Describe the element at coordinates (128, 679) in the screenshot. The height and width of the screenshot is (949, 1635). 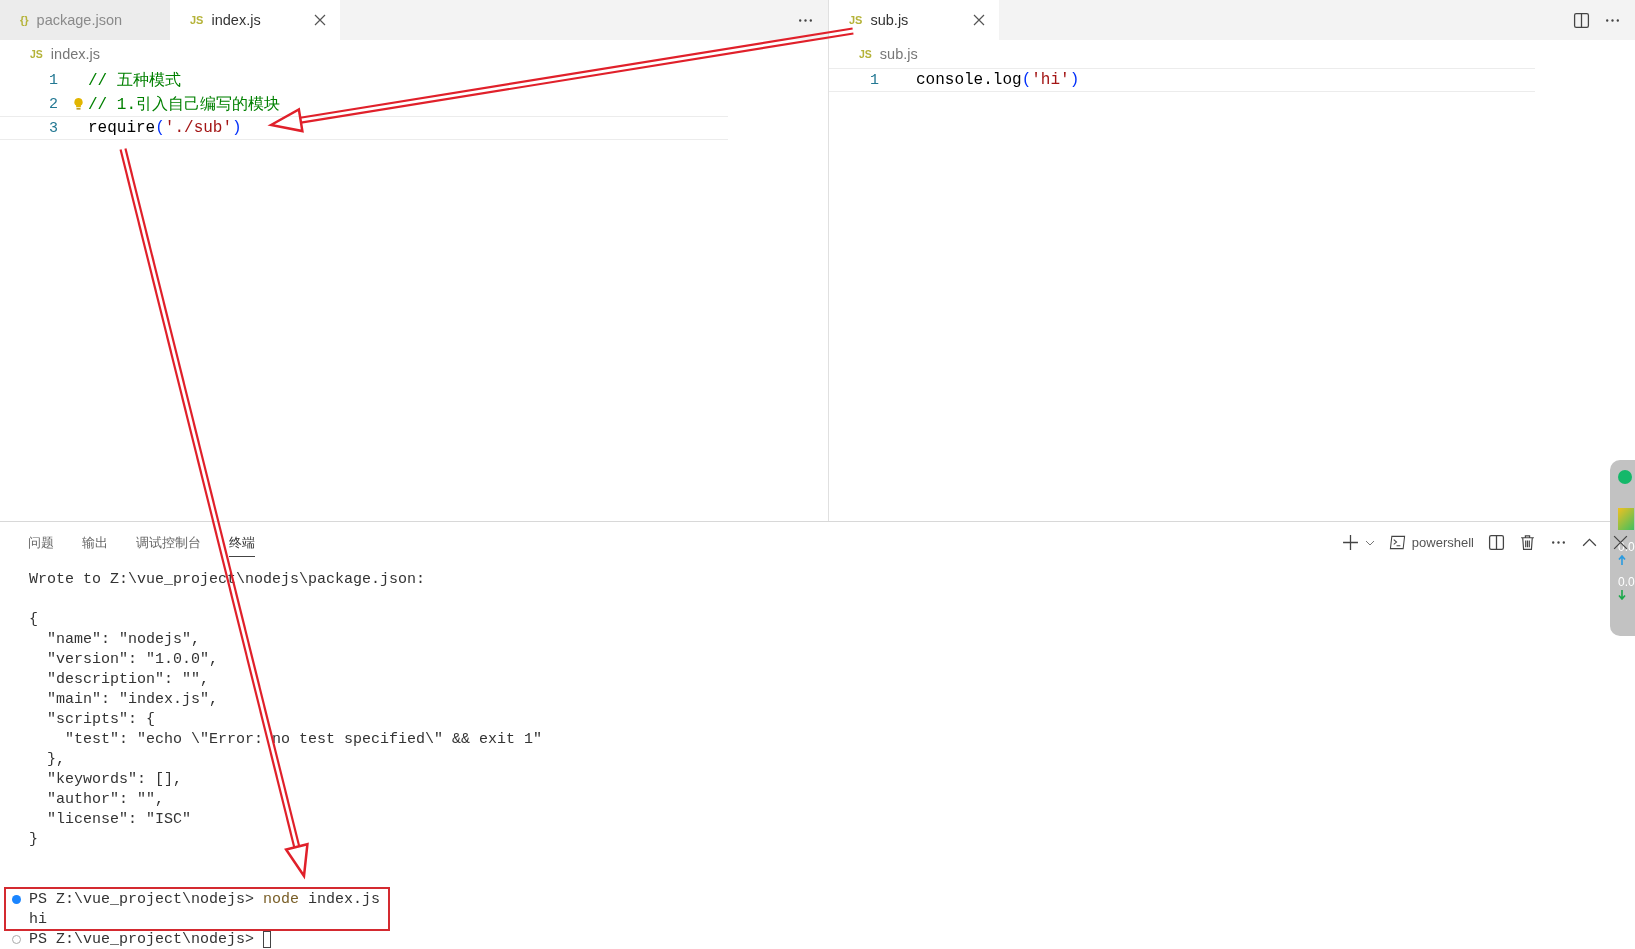
I see `terminal-line: "description": "",` at that location.